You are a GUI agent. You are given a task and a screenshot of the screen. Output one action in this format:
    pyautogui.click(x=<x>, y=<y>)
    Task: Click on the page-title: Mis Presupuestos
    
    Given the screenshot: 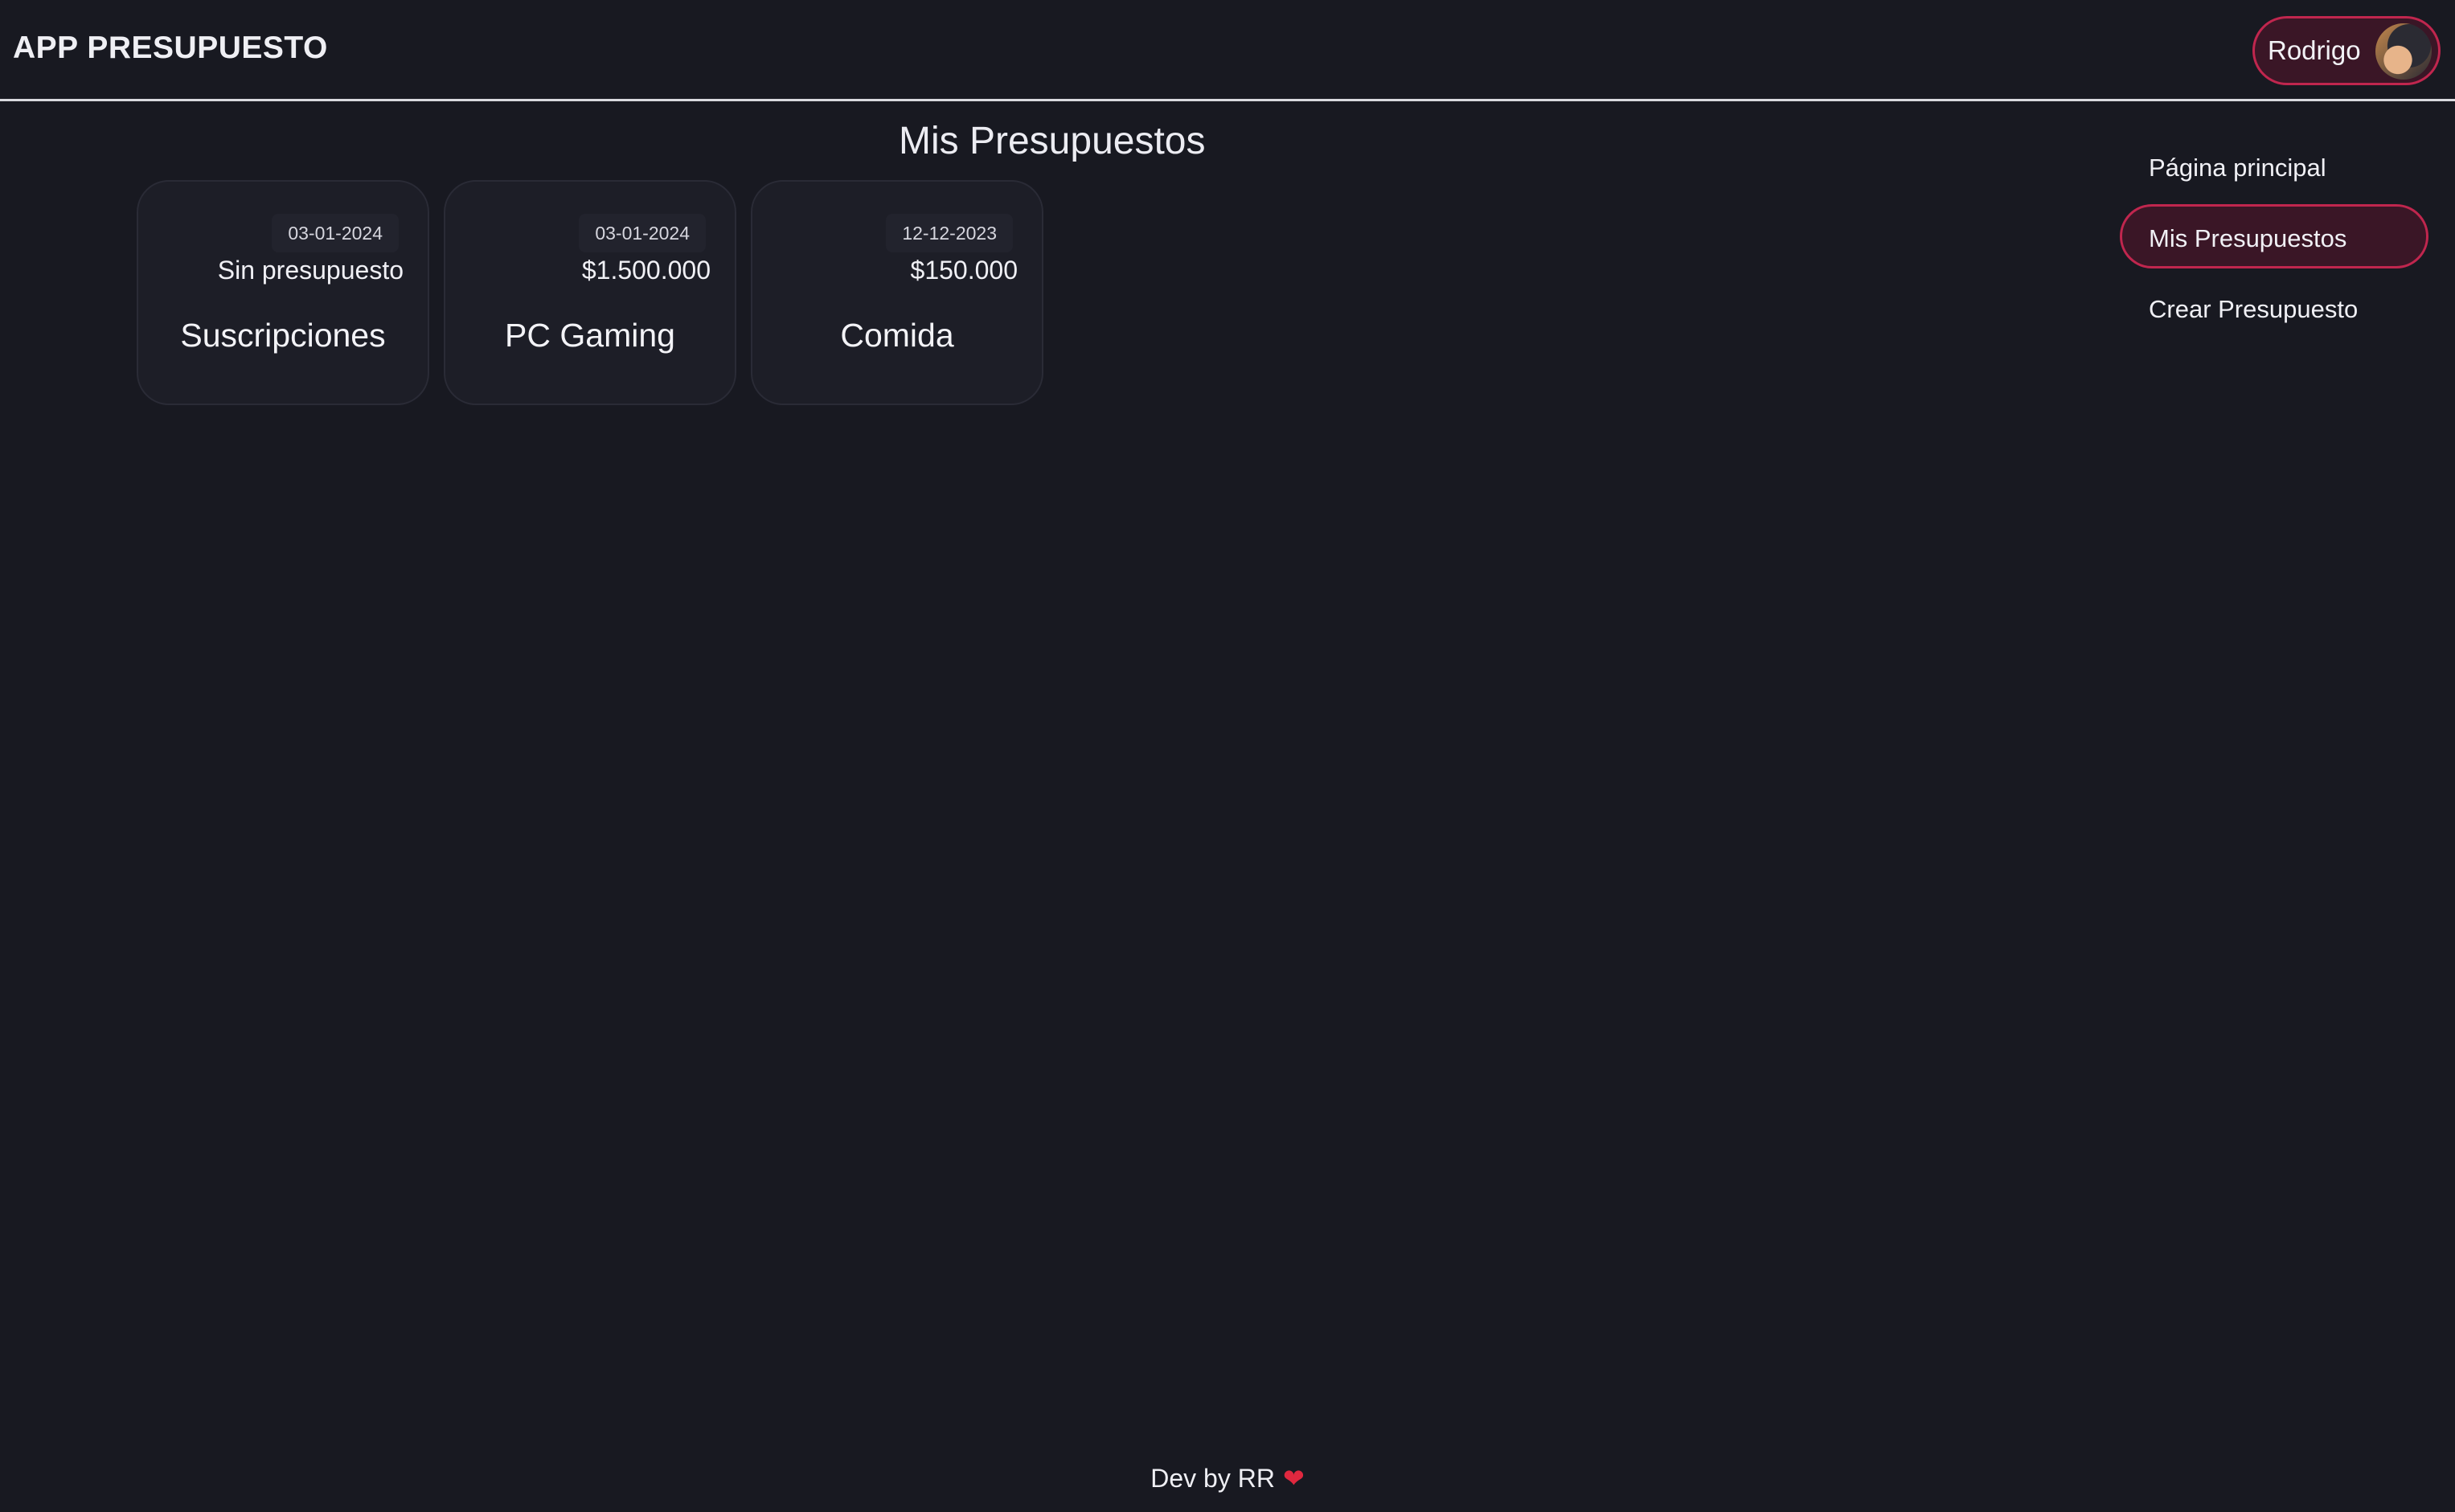 What is the action you would take?
    pyautogui.click(x=1052, y=141)
    